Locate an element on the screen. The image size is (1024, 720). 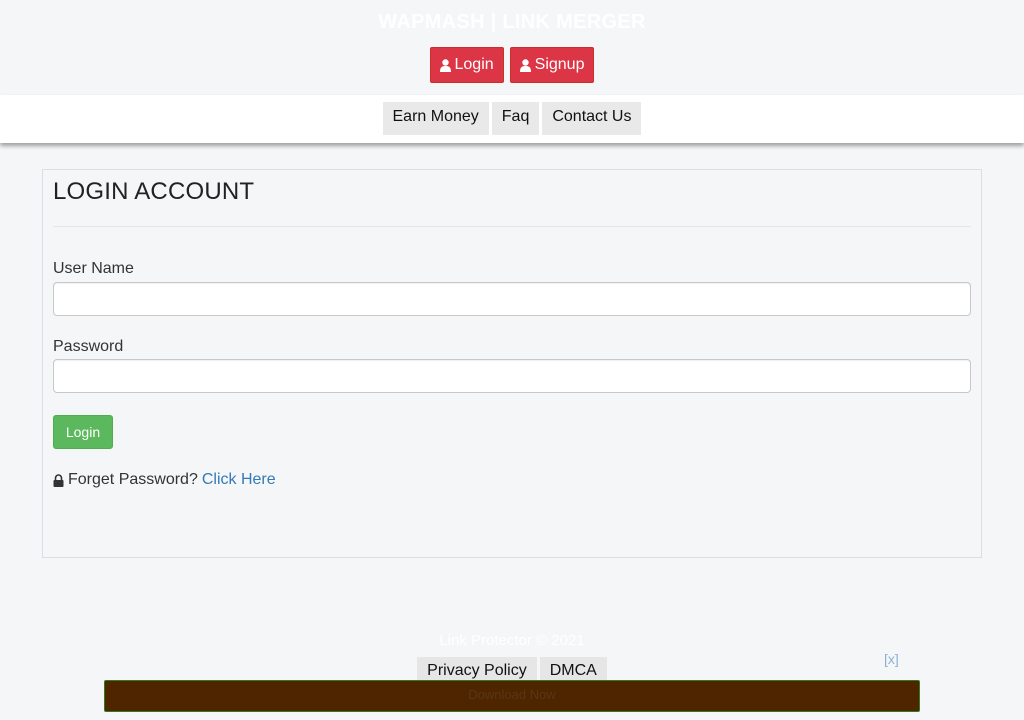
close-ad-button: [x] is located at coordinates (891, 659).